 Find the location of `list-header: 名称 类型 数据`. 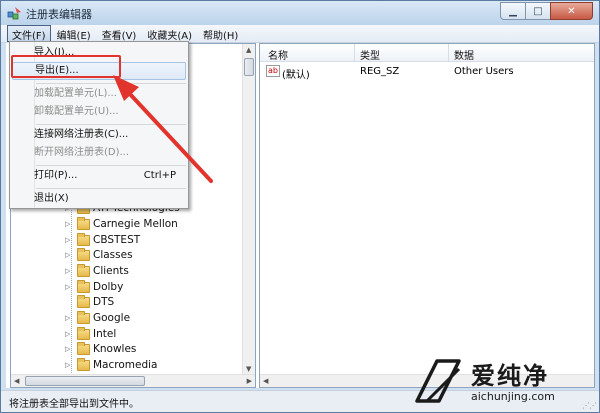

list-header: 名称 类型 数据 is located at coordinates (427, 53).